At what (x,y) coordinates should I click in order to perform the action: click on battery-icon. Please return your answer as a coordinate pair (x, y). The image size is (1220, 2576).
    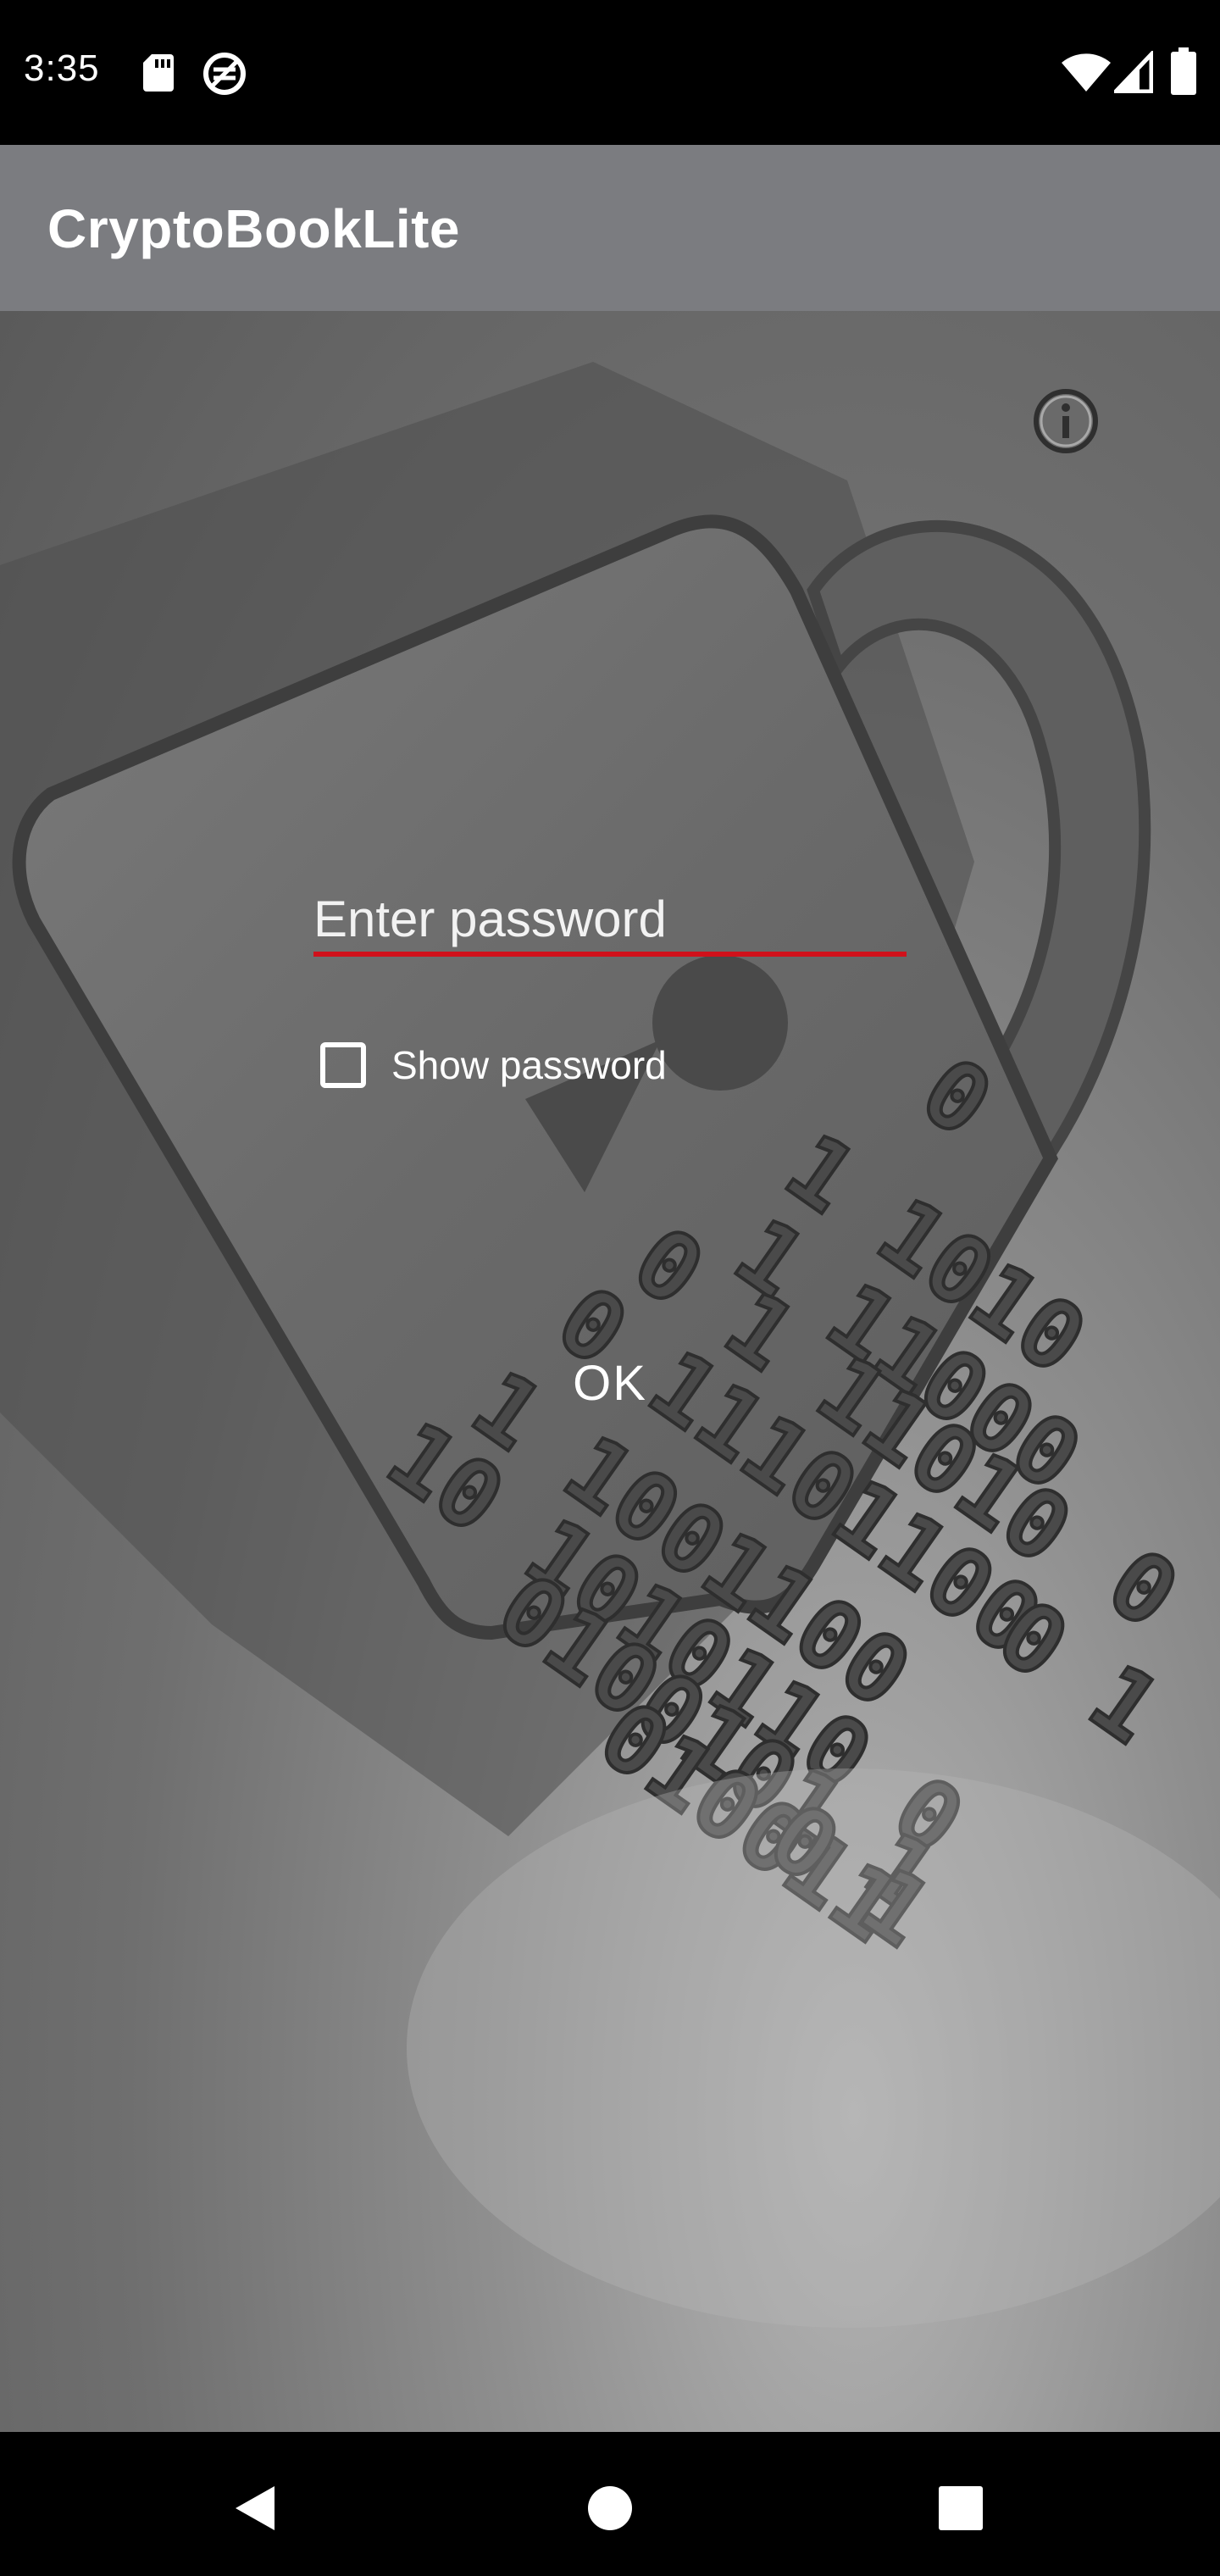
    Looking at the image, I should click on (1183, 71).